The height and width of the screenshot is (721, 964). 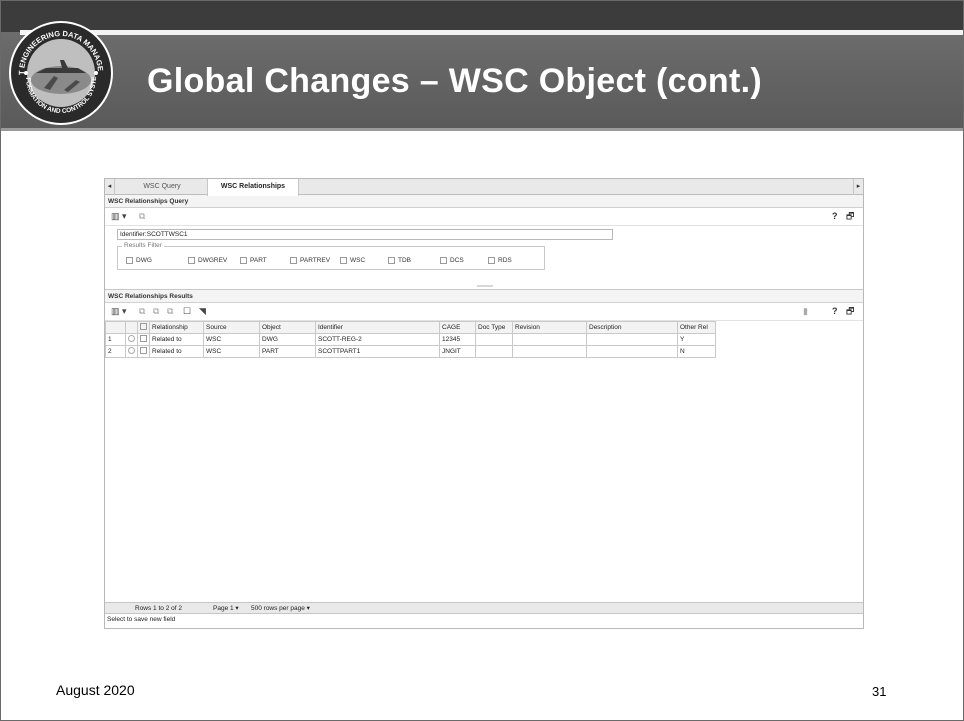 What do you see at coordinates (879, 691) in the screenshot?
I see `slide-page-number: 31` at bounding box center [879, 691].